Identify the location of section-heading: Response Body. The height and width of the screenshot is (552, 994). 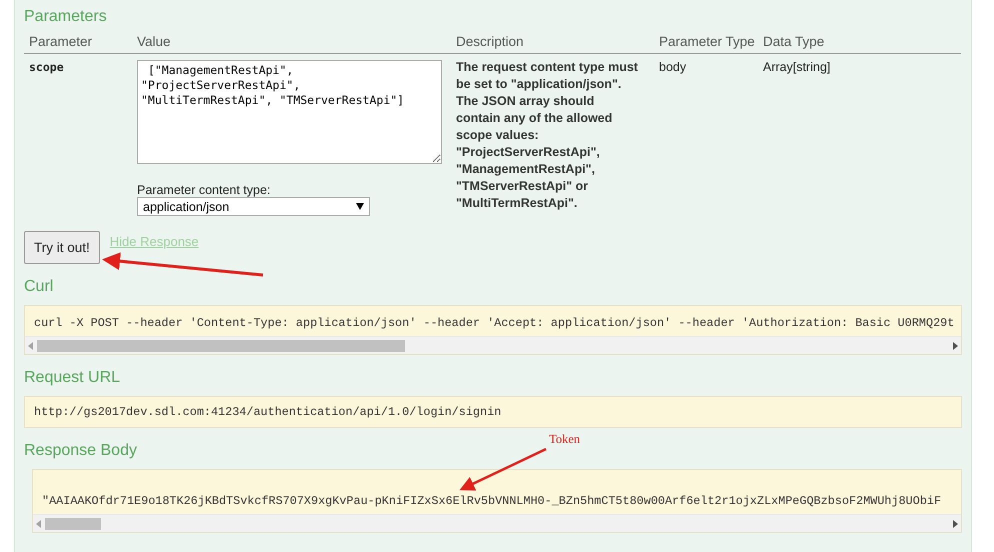
(80, 451).